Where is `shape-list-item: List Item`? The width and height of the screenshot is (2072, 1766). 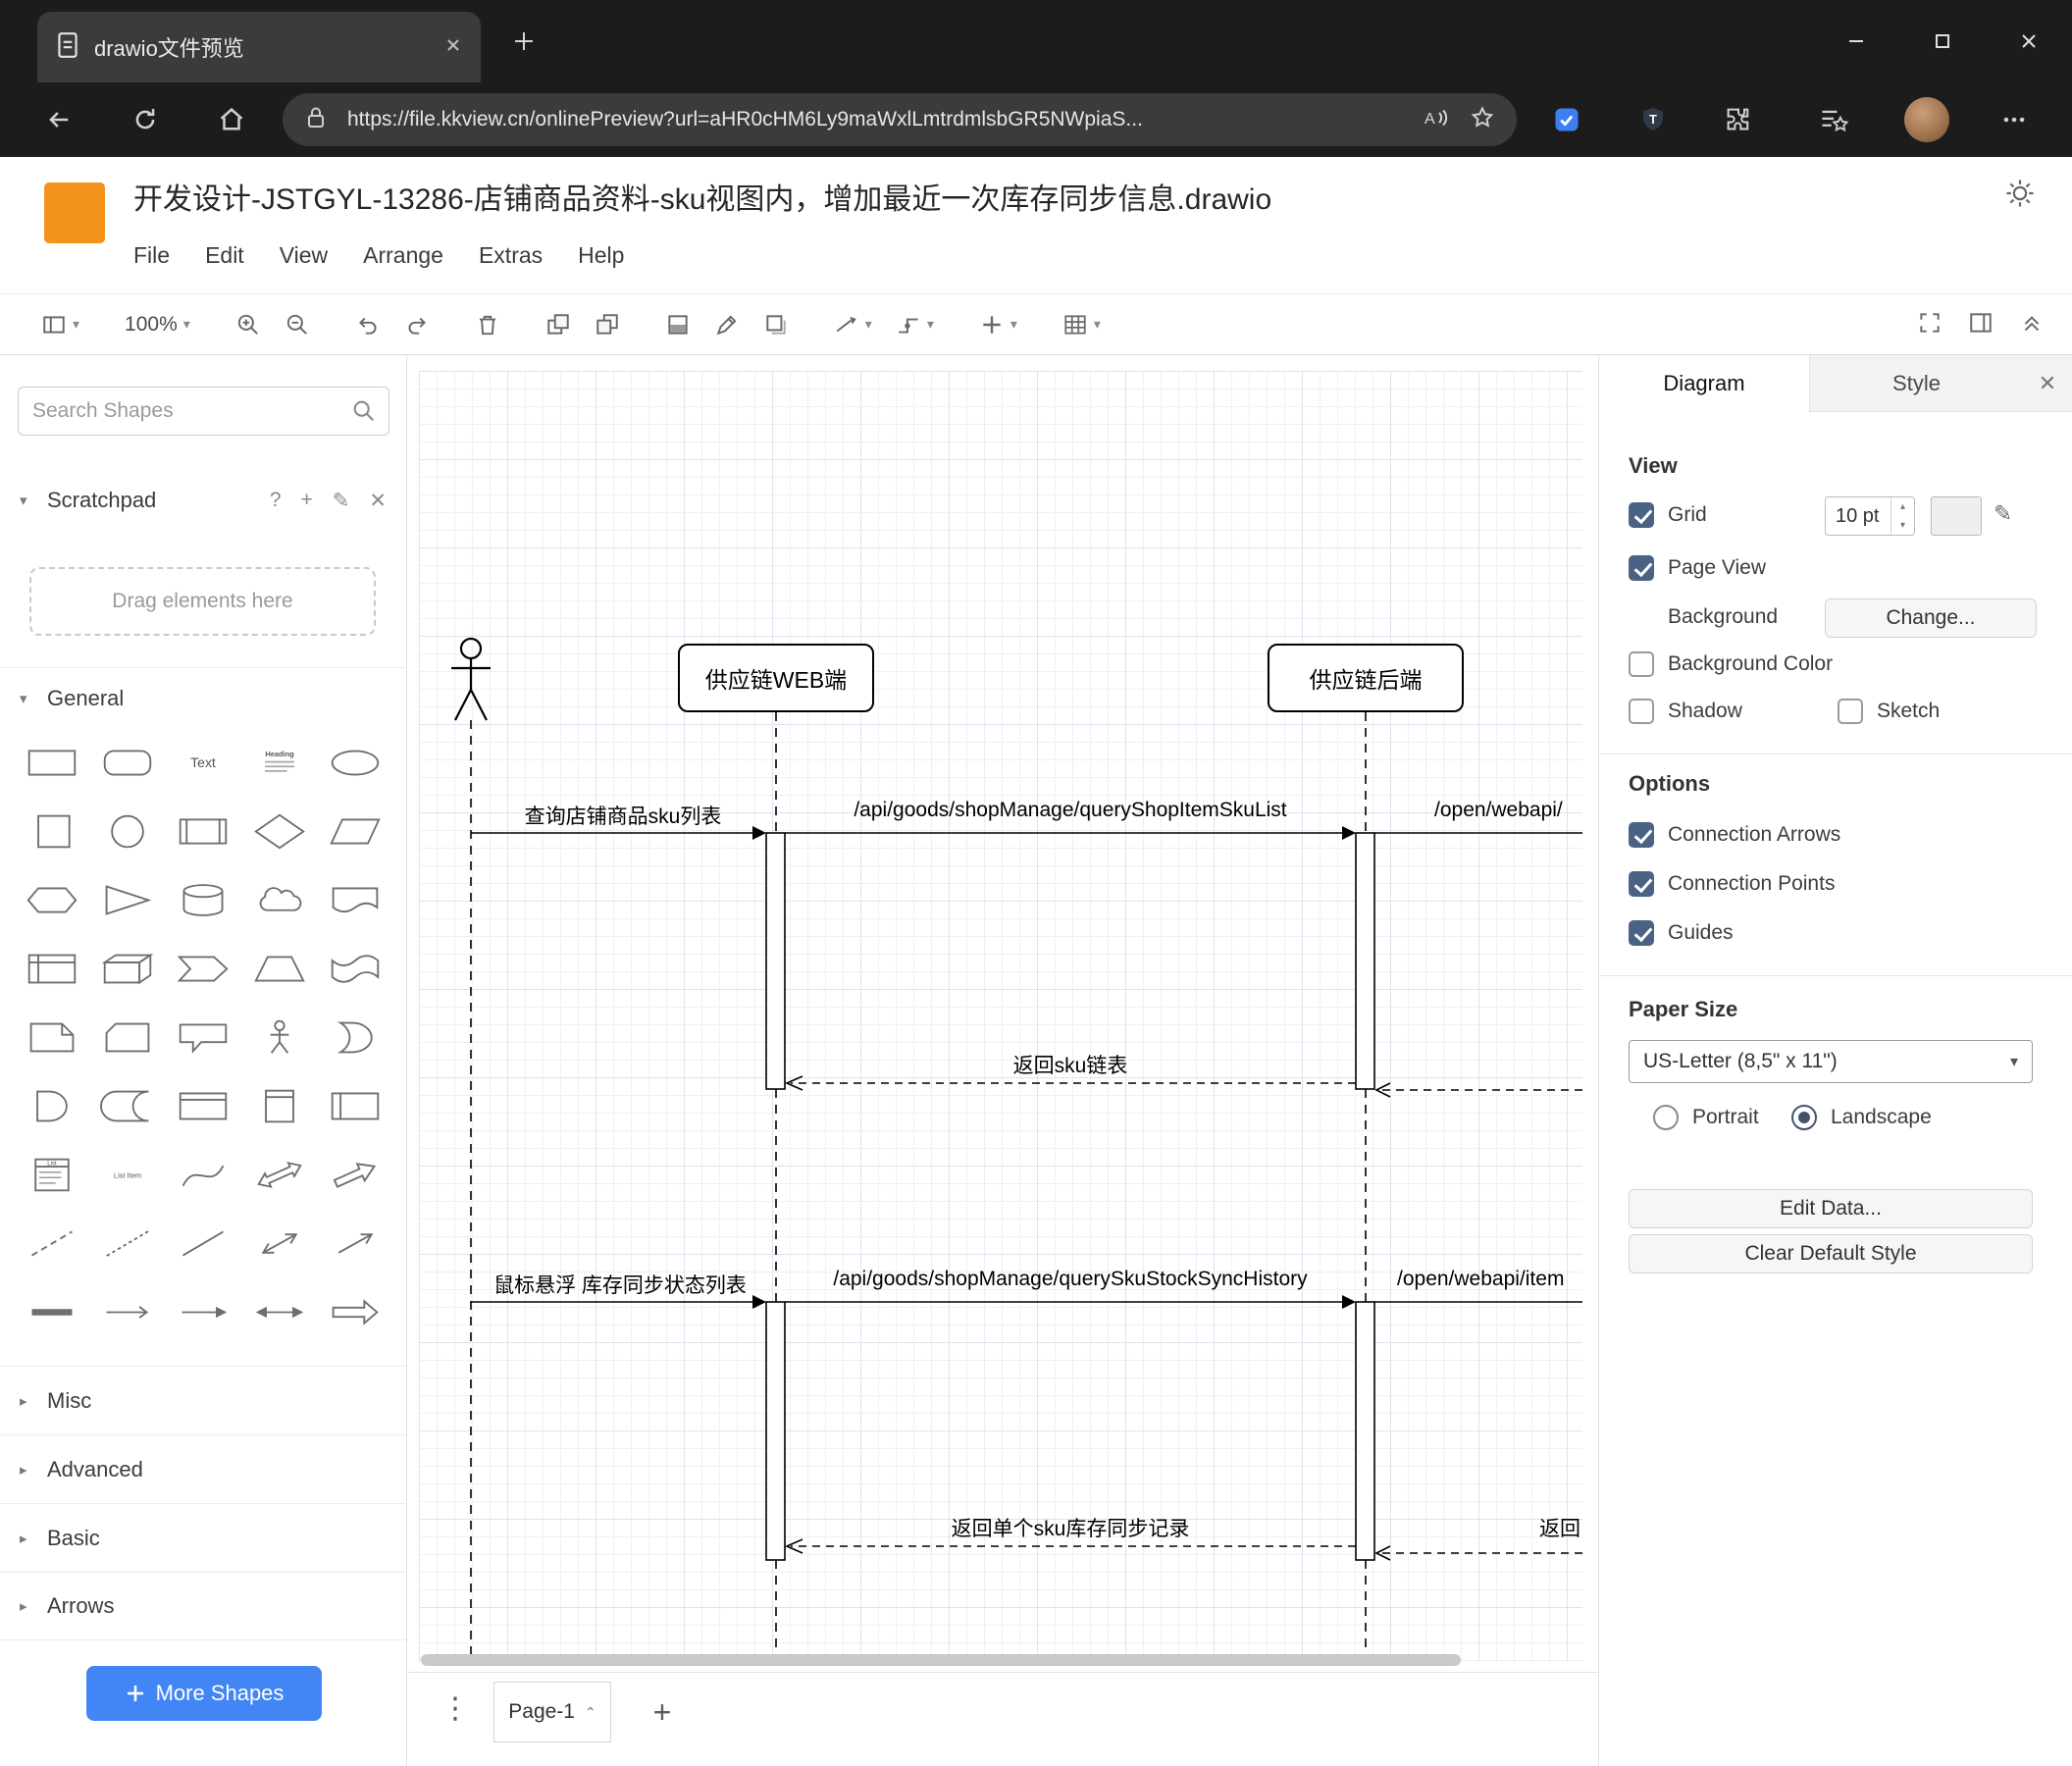 shape-list-item: List Item is located at coordinates (127, 1174).